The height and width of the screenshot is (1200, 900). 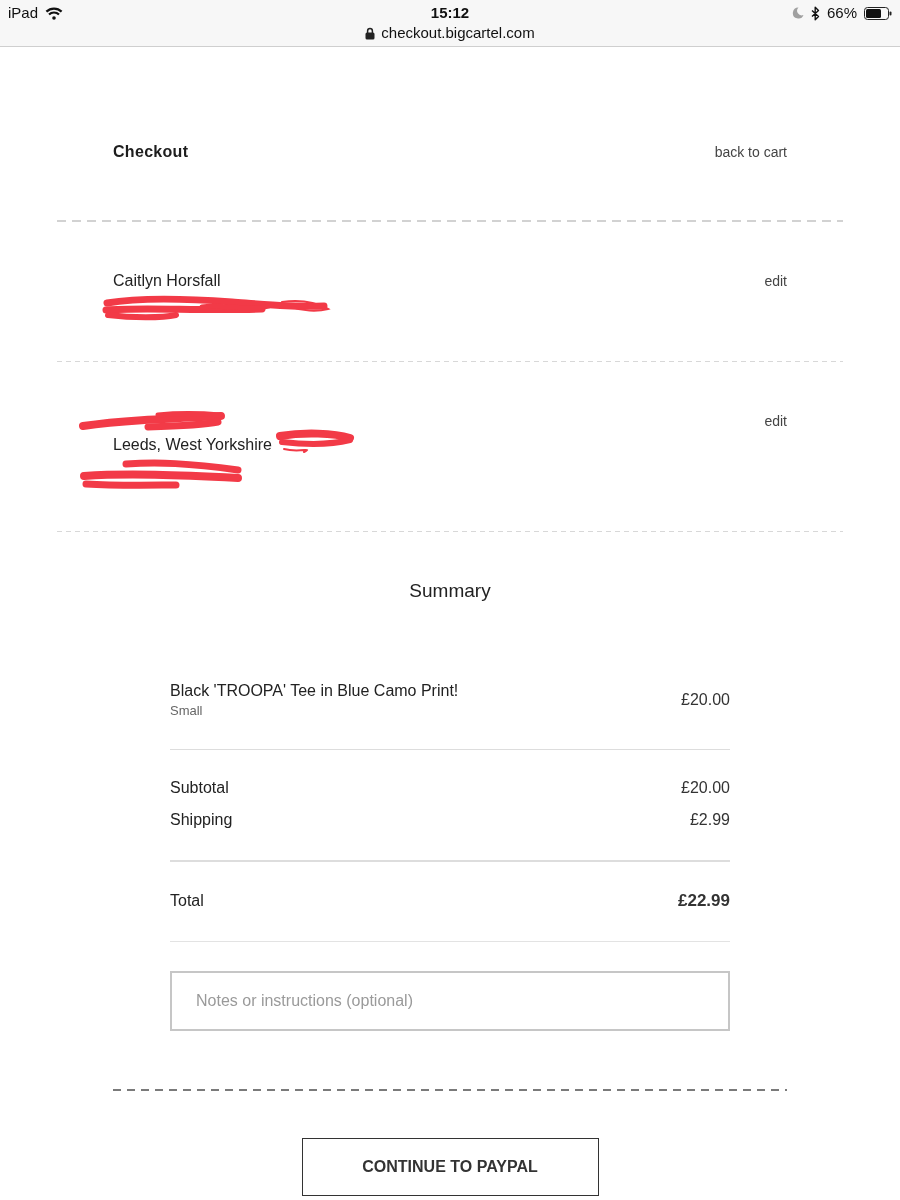 What do you see at coordinates (151, 152) in the screenshot?
I see `page-title: Checkout` at bounding box center [151, 152].